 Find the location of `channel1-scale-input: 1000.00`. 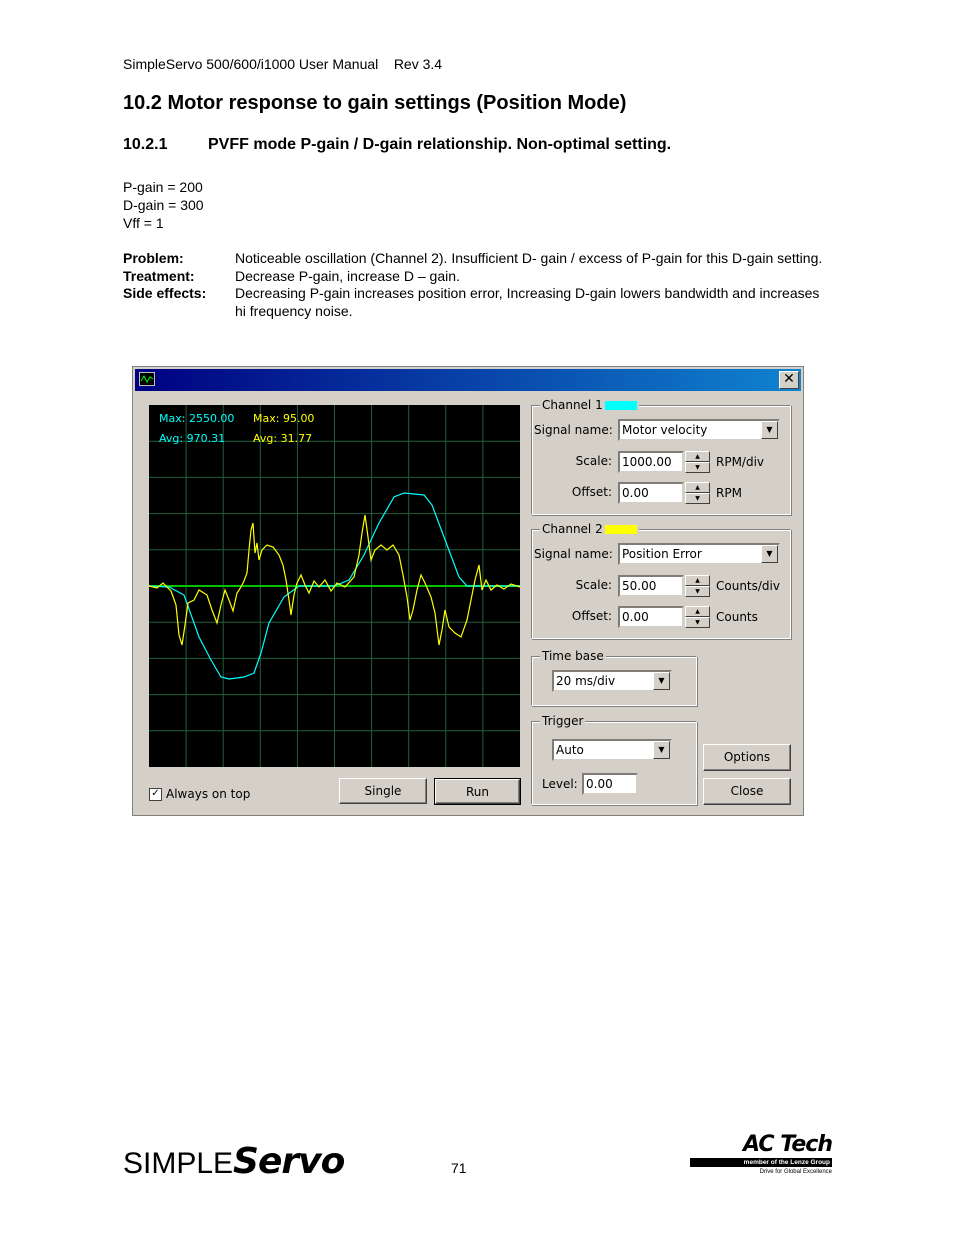

channel1-scale-input: 1000.00 is located at coordinates (651, 462).